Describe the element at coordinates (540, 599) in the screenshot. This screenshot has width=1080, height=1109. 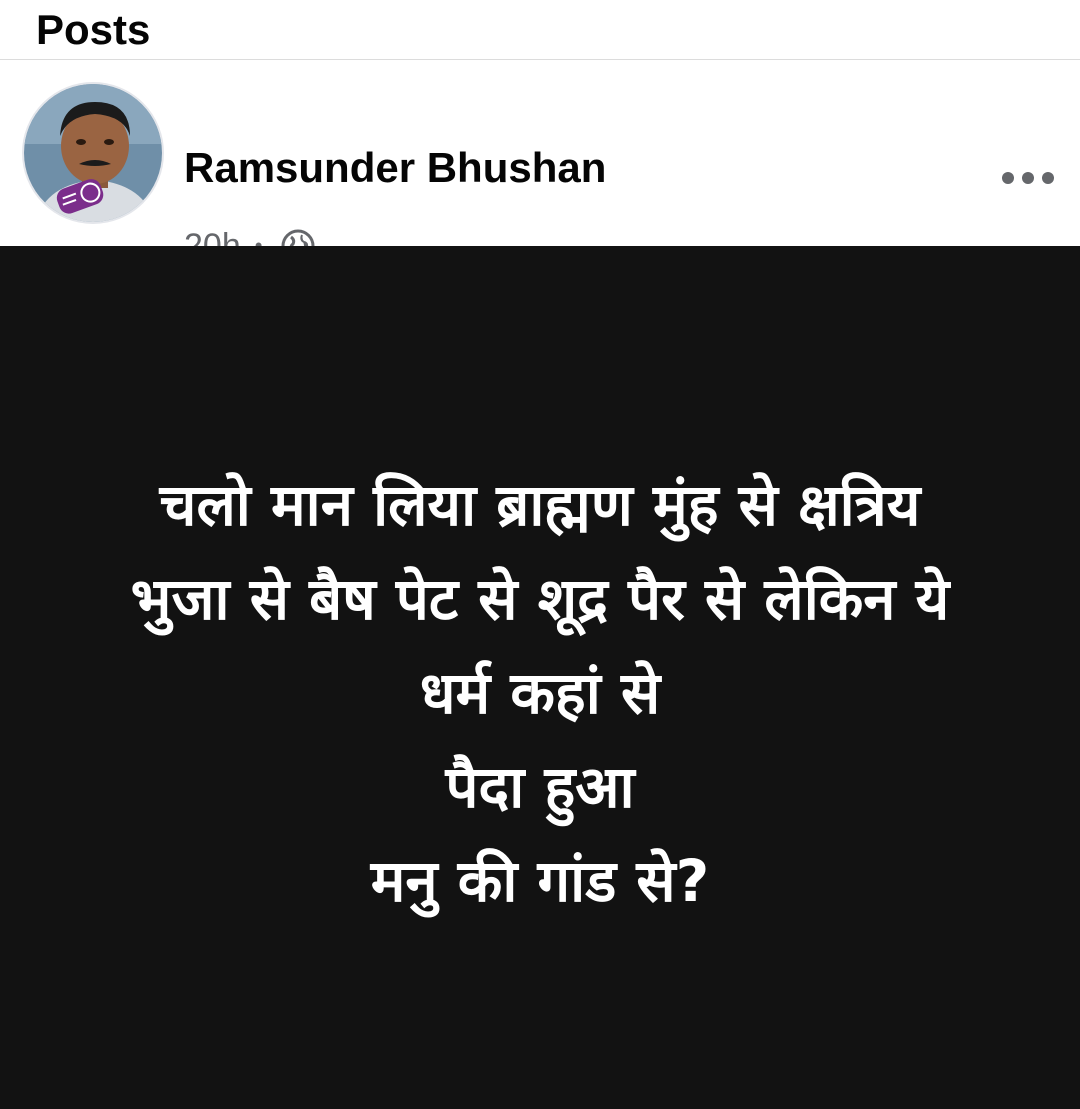
I see `post-text-line: भुजा से बैष पेट से शूद्र पैर से लेकिन ये` at that location.